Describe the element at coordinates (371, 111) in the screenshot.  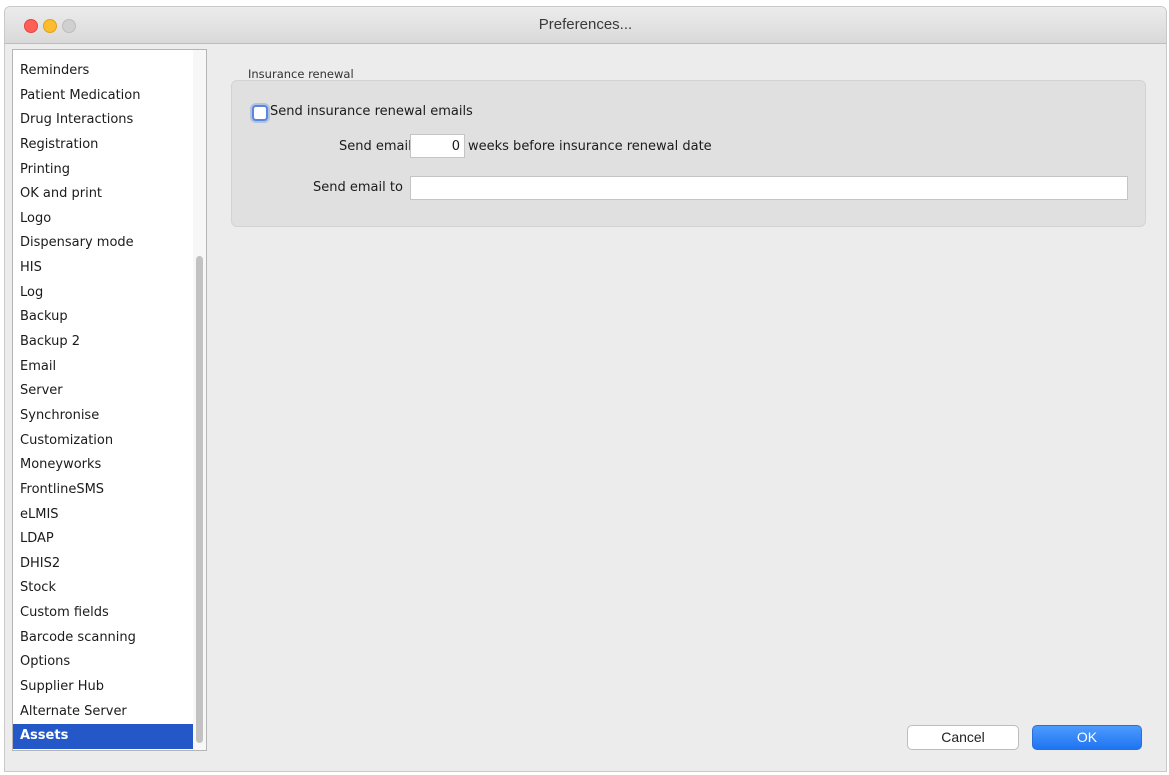
I see `send-renewal-emails-label: Send insurance renewal emails` at that location.